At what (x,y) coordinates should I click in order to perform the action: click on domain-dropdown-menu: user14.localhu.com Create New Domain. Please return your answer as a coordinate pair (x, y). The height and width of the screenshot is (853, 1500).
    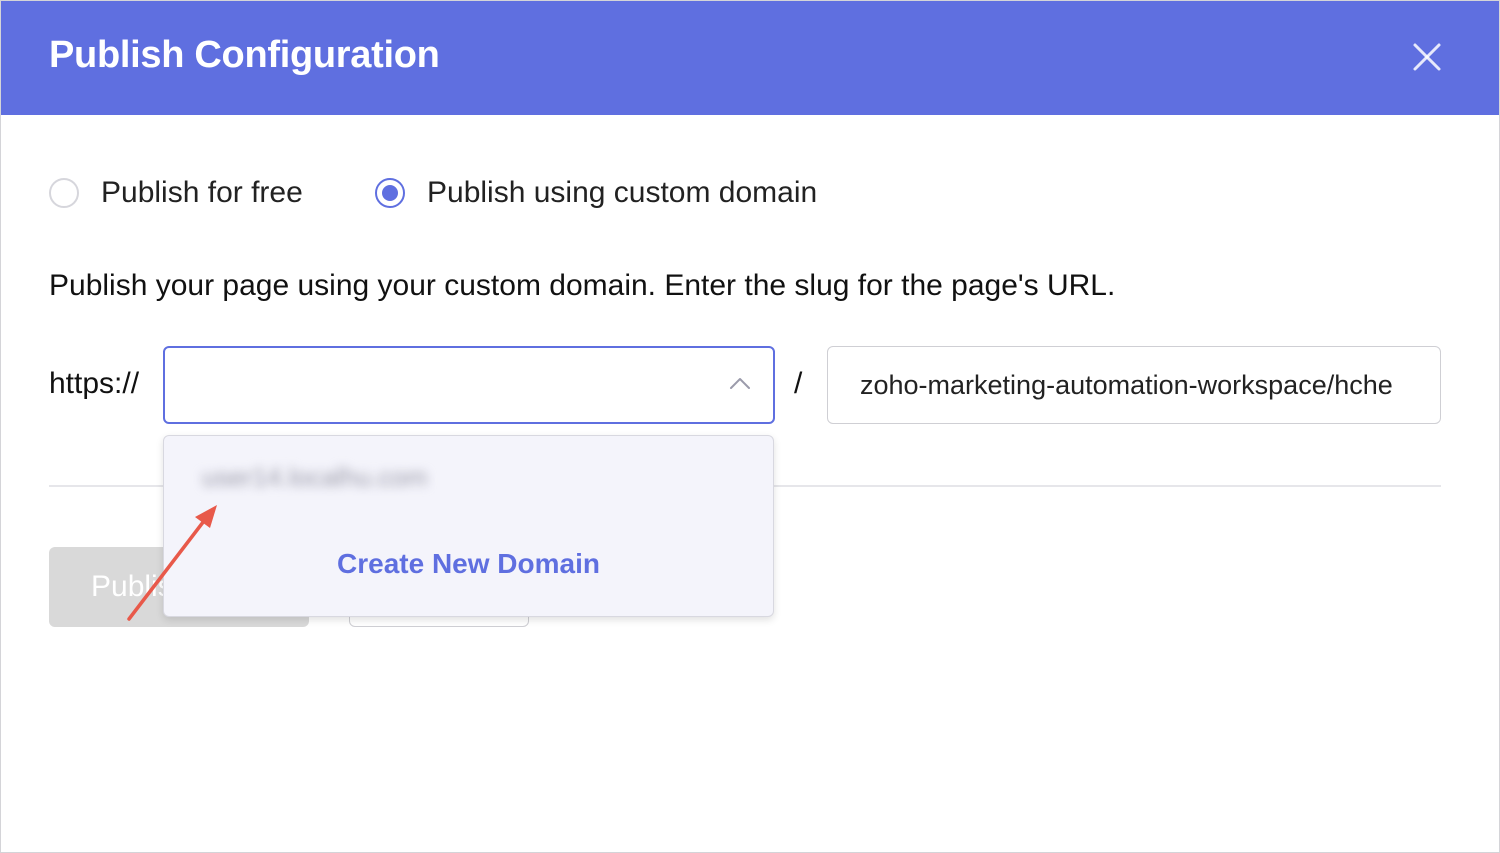
    Looking at the image, I should click on (468, 526).